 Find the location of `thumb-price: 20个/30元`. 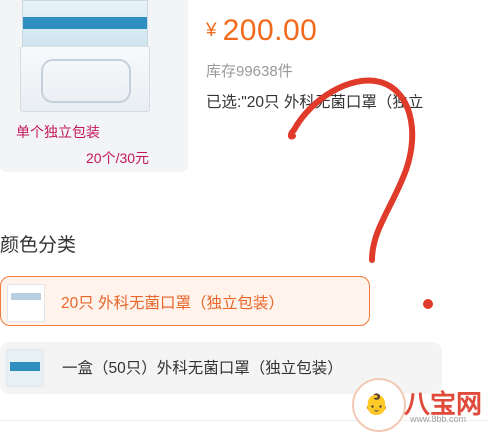

thumb-price: 20个/30元 is located at coordinates (118, 158).